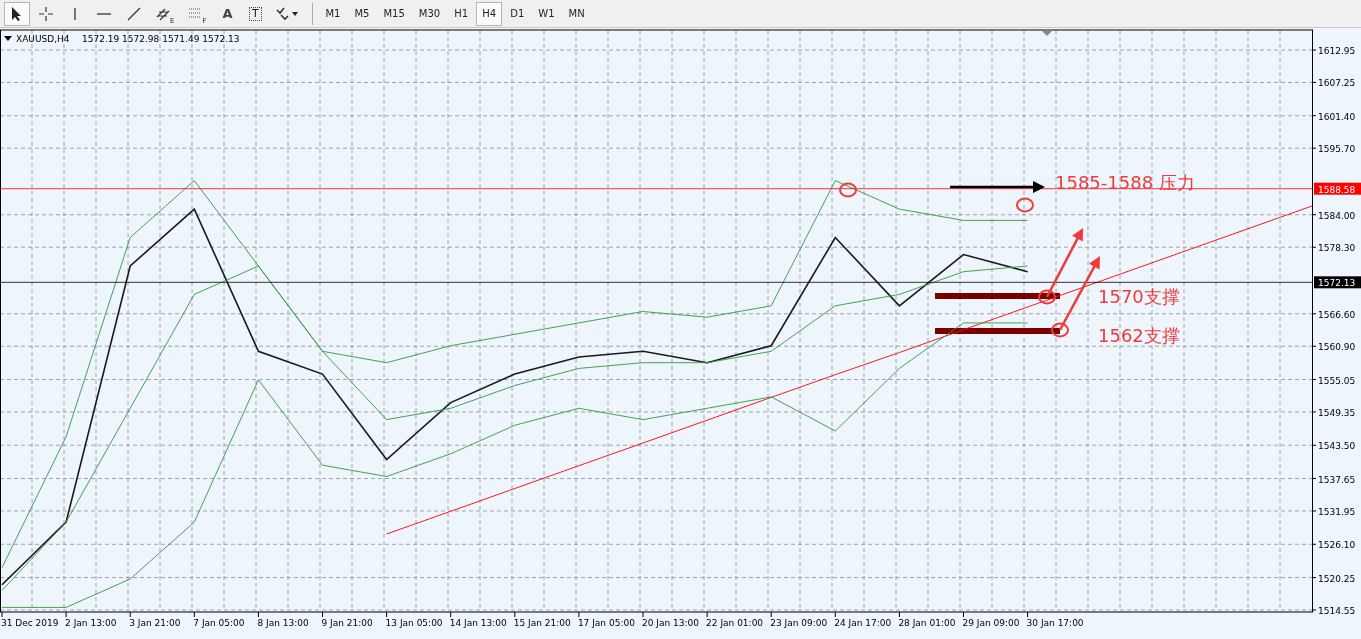  I want to click on arrows-icon, so click(288, 13).